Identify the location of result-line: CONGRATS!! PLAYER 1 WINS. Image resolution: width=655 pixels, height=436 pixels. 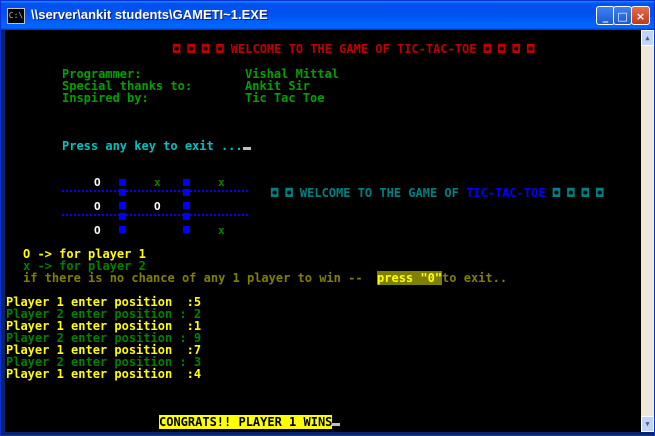
(250, 422).